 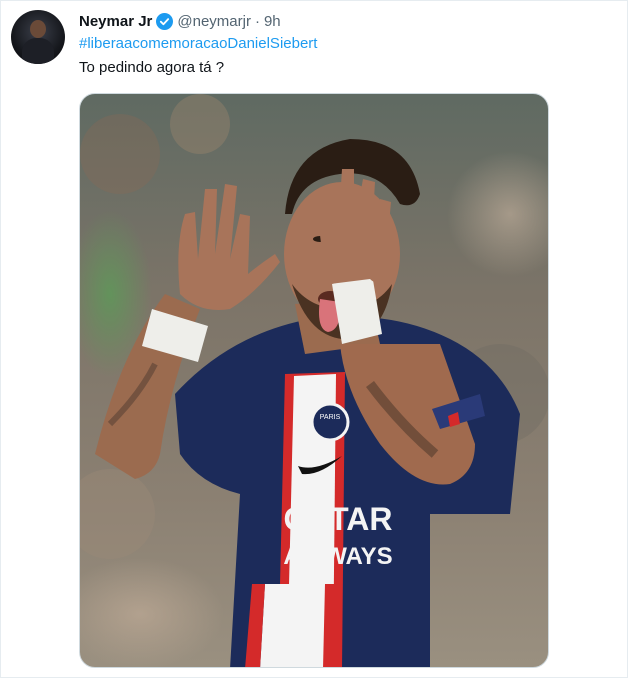 What do you see at coordinates (272, 21) in the screenshot?
I see `timestamp: 9h` at bounding box center [272, 21].